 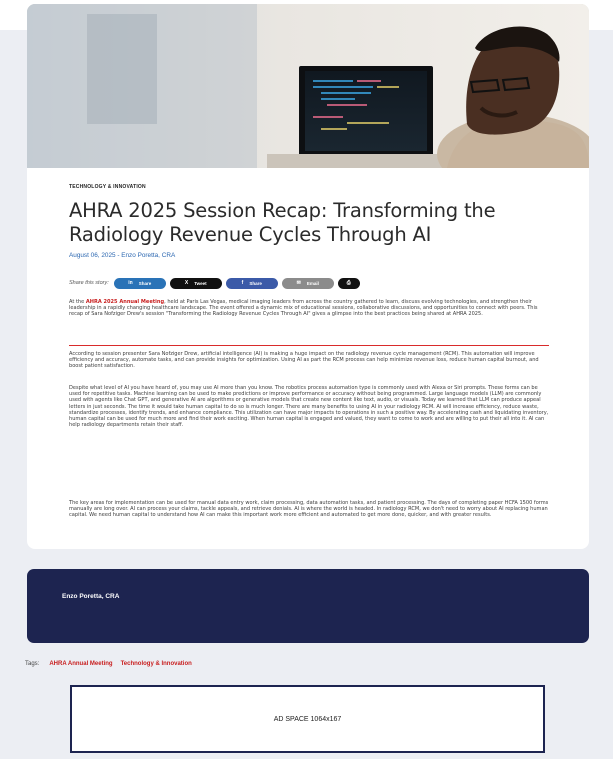 What do you see at coordinates (309, 255) in the screenshot?
I see `article-meta: August 06, 2025 - Enzo Poretta, CRA` at bounding box center [309, 255].